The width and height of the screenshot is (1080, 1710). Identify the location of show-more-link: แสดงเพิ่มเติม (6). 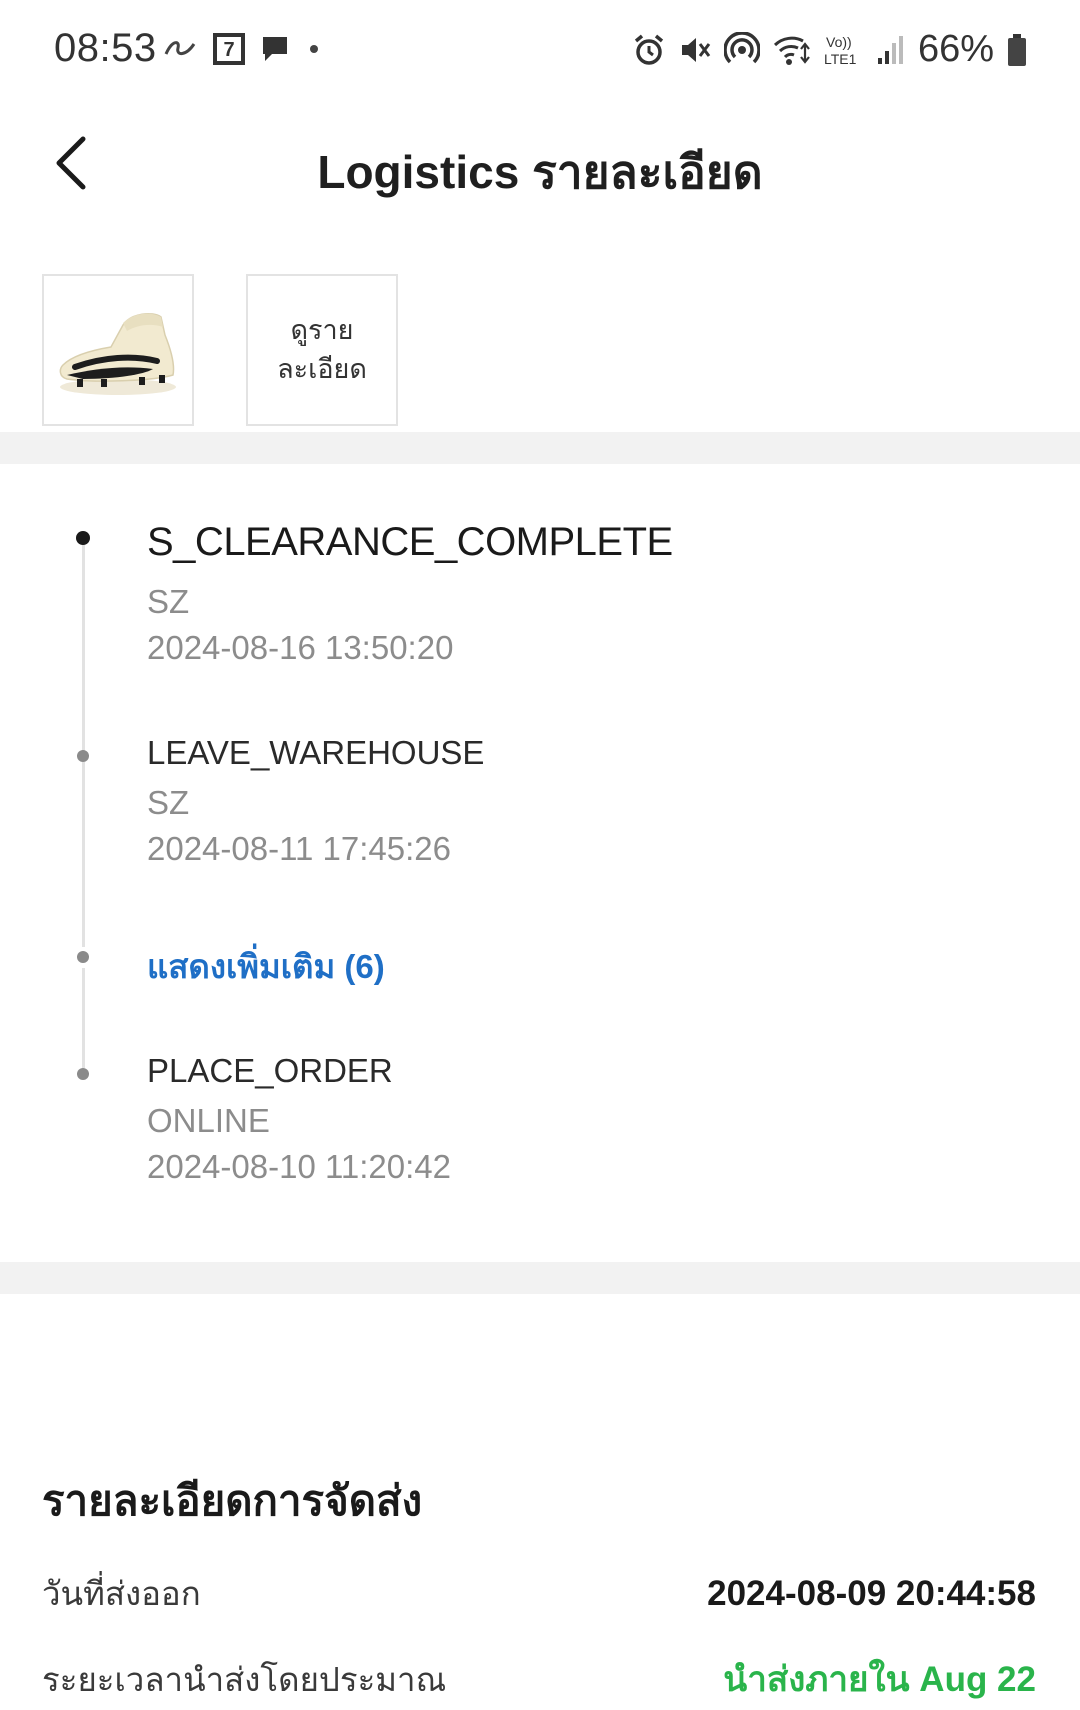
(266, 966).